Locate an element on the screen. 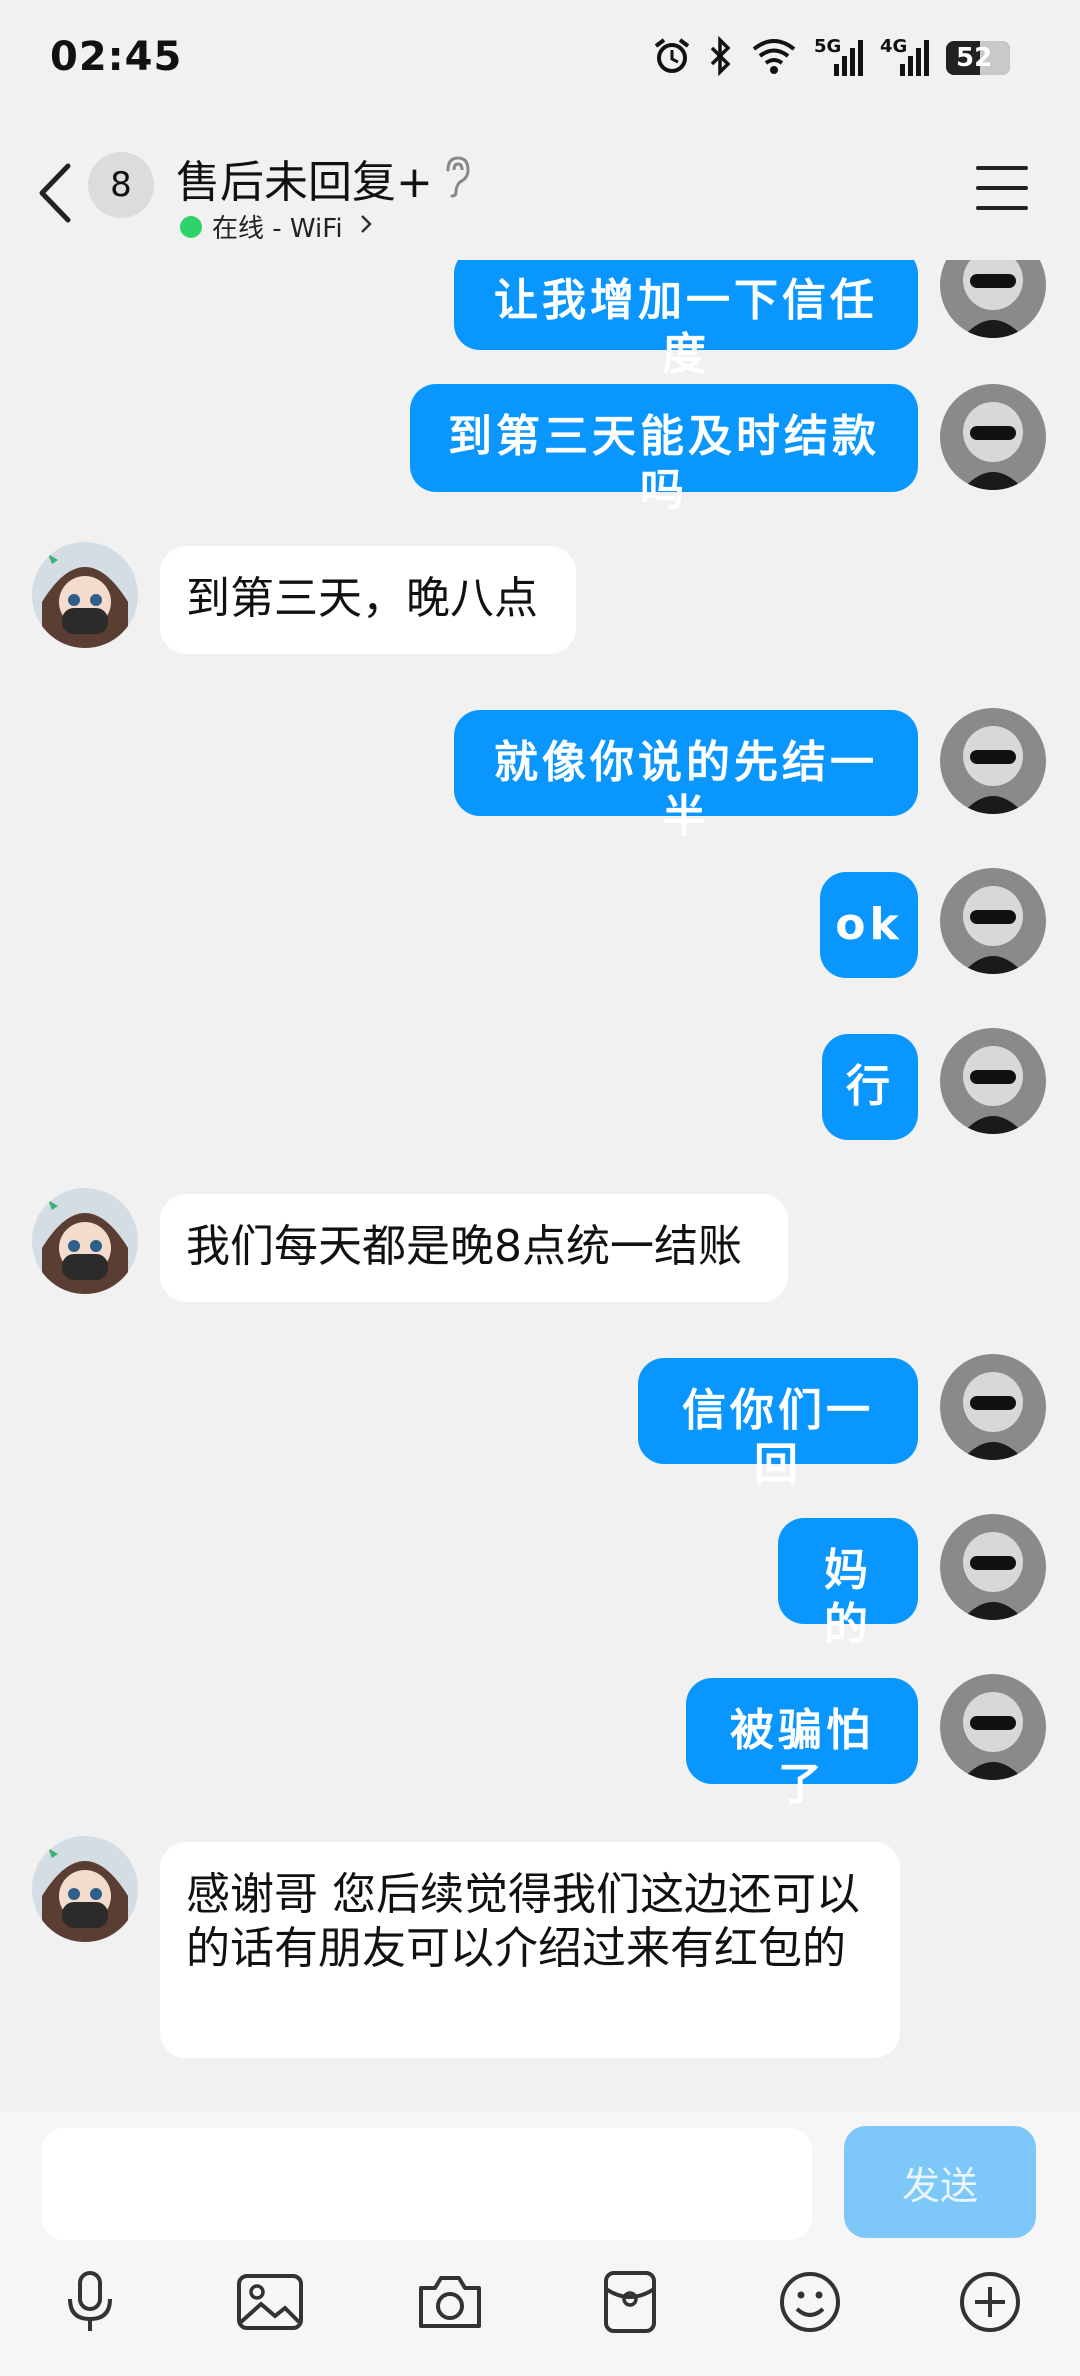 The height and width of the screenshot is (2376, 1080). message-bubble-sent: 信你们一回 is located at coordinates (778, 1424).